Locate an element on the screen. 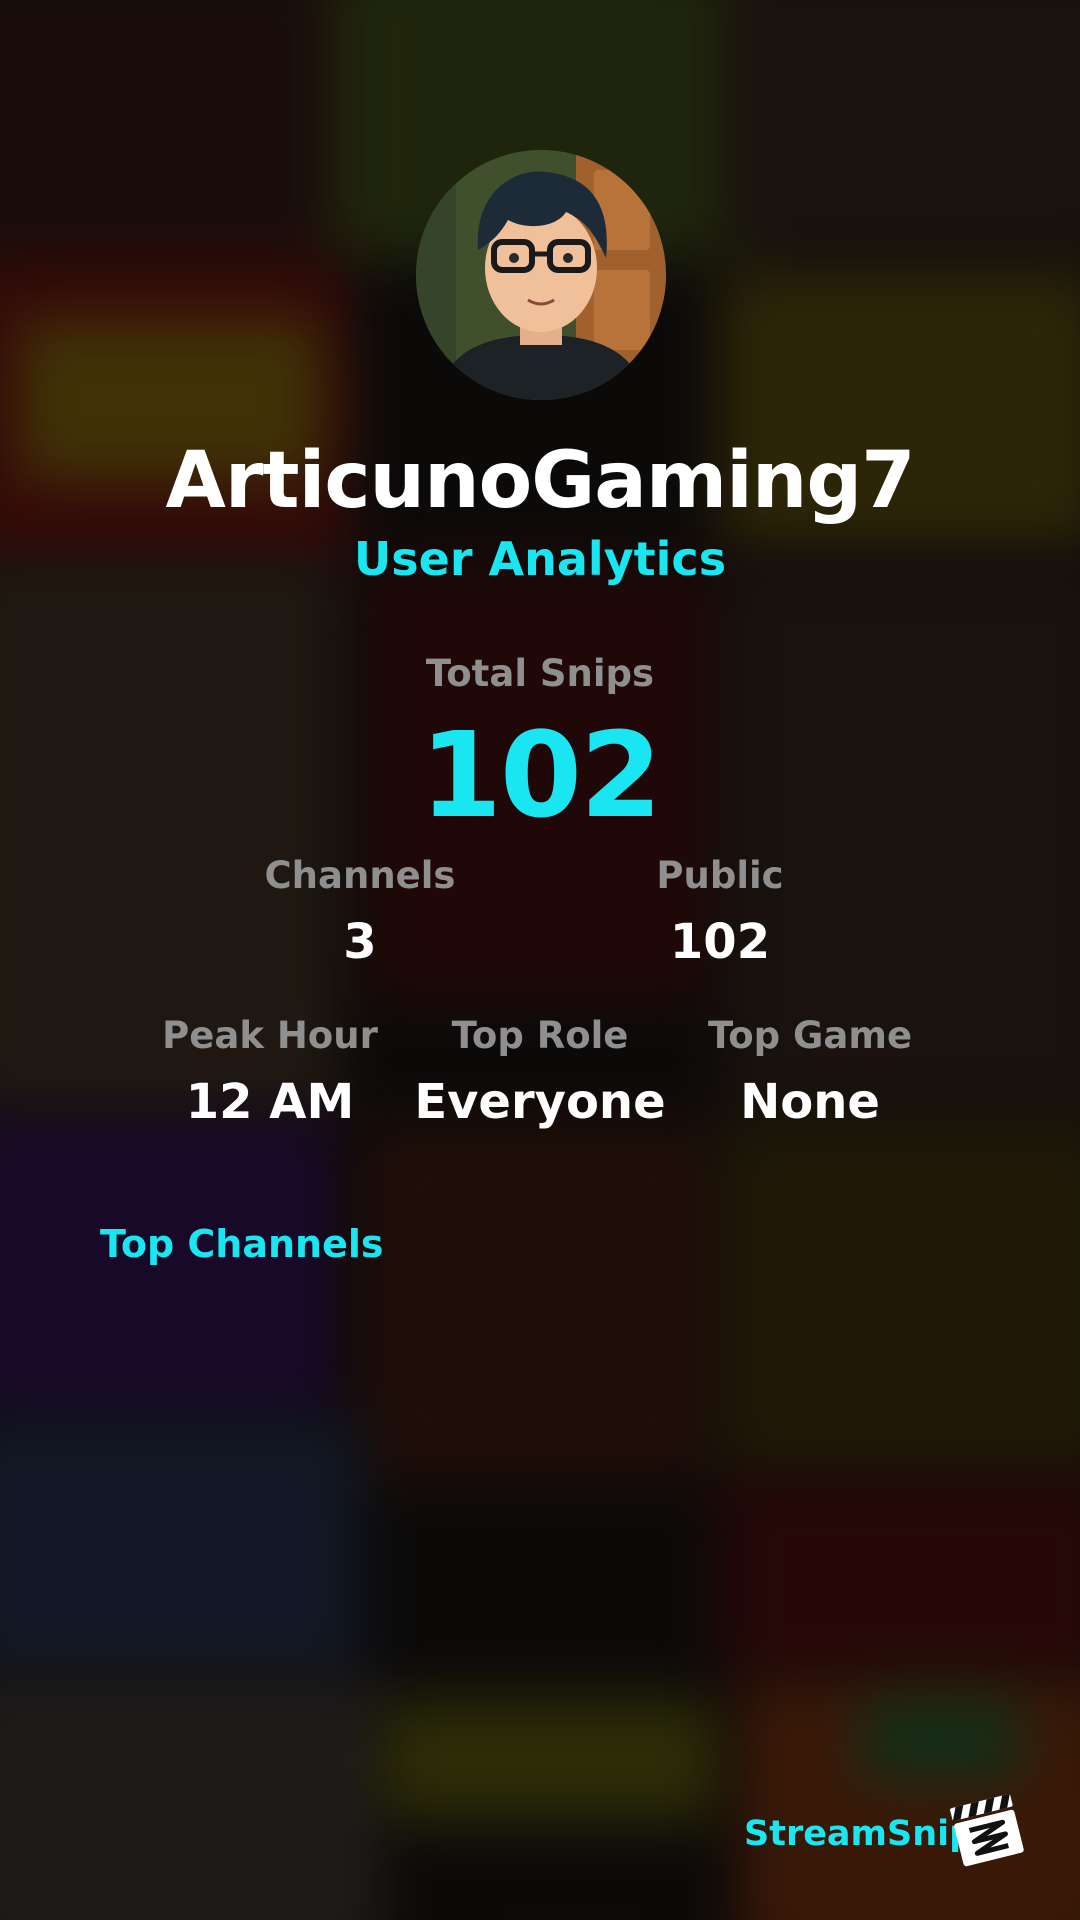 This screenshot has height=1920, width=1080. top-channels-heading: Top Channels is located at coordinates (242, 1244).